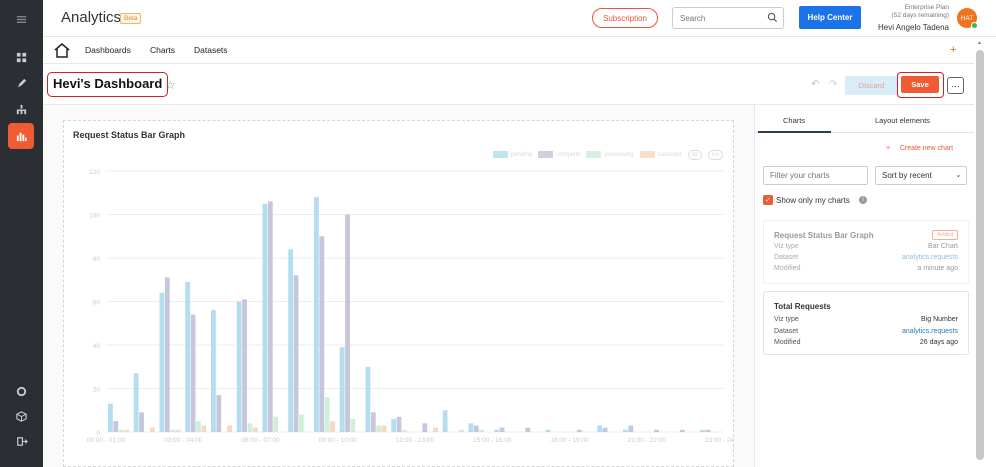  Describe the element at coordinates (519, 50) in the screenshot. I see `sub-navigation: Dashboards Charts Datasets +` at that location.